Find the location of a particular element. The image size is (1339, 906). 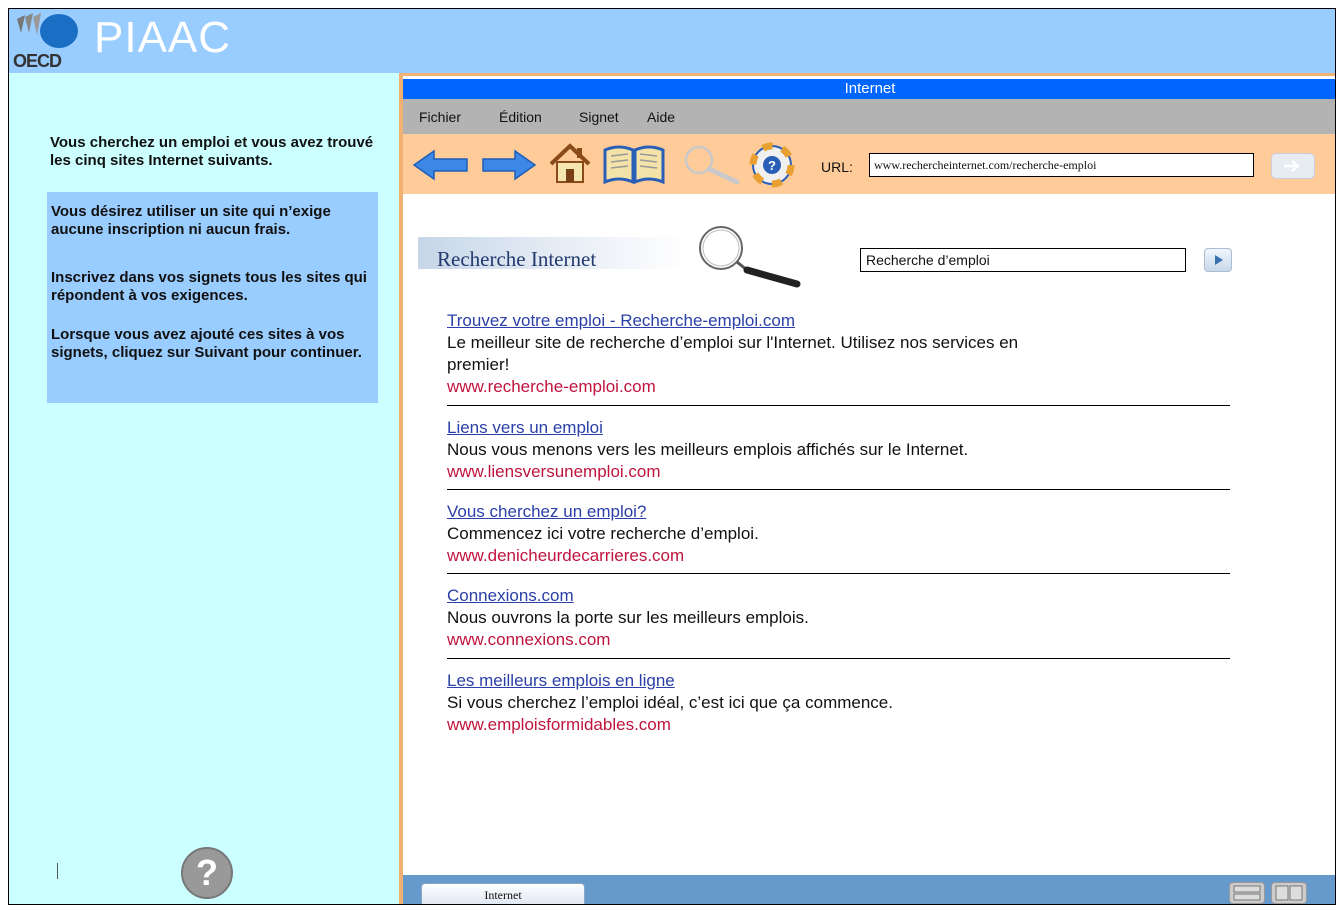

result-link: Les meilleurs emplois en ligne is located at coordinates (561, 681).